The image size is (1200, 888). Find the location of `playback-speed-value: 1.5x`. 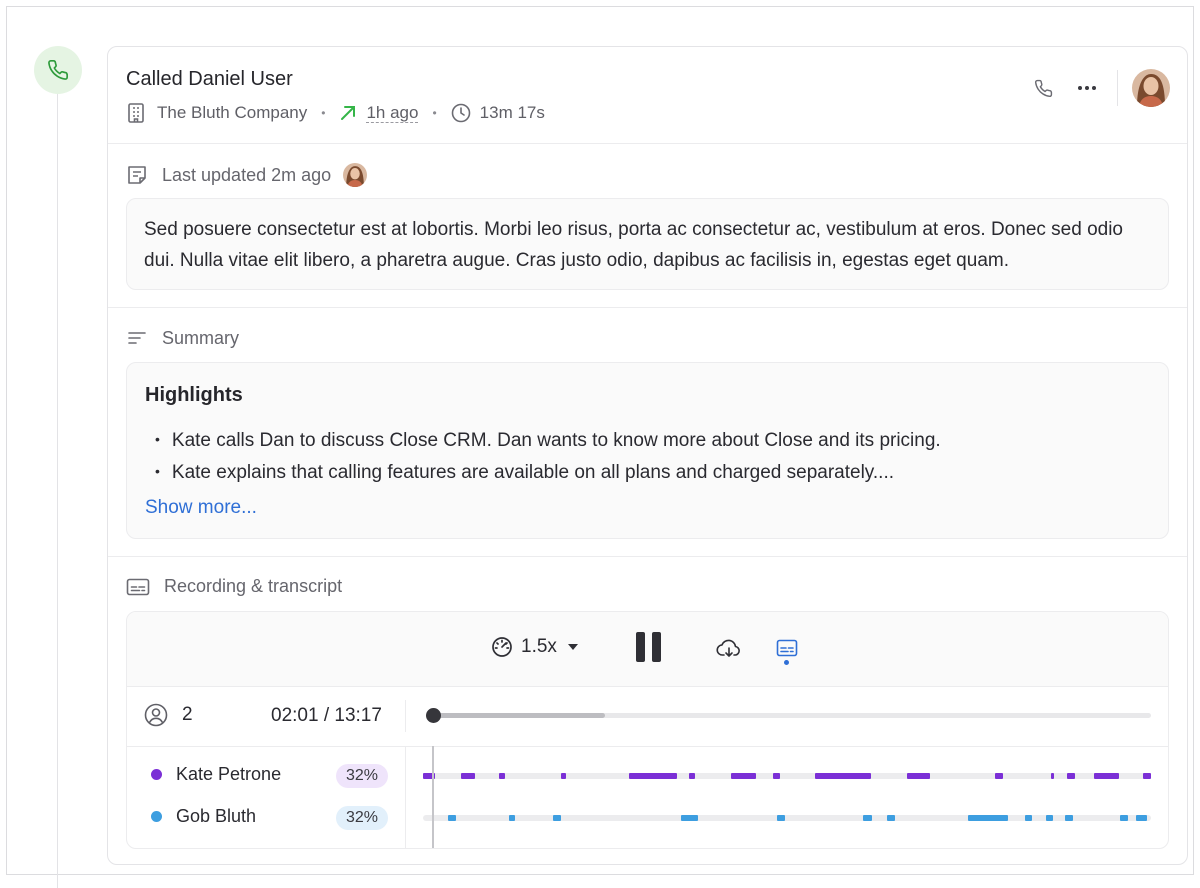

playback-speed-value: 1.5x is located at coordinates (539, 646).